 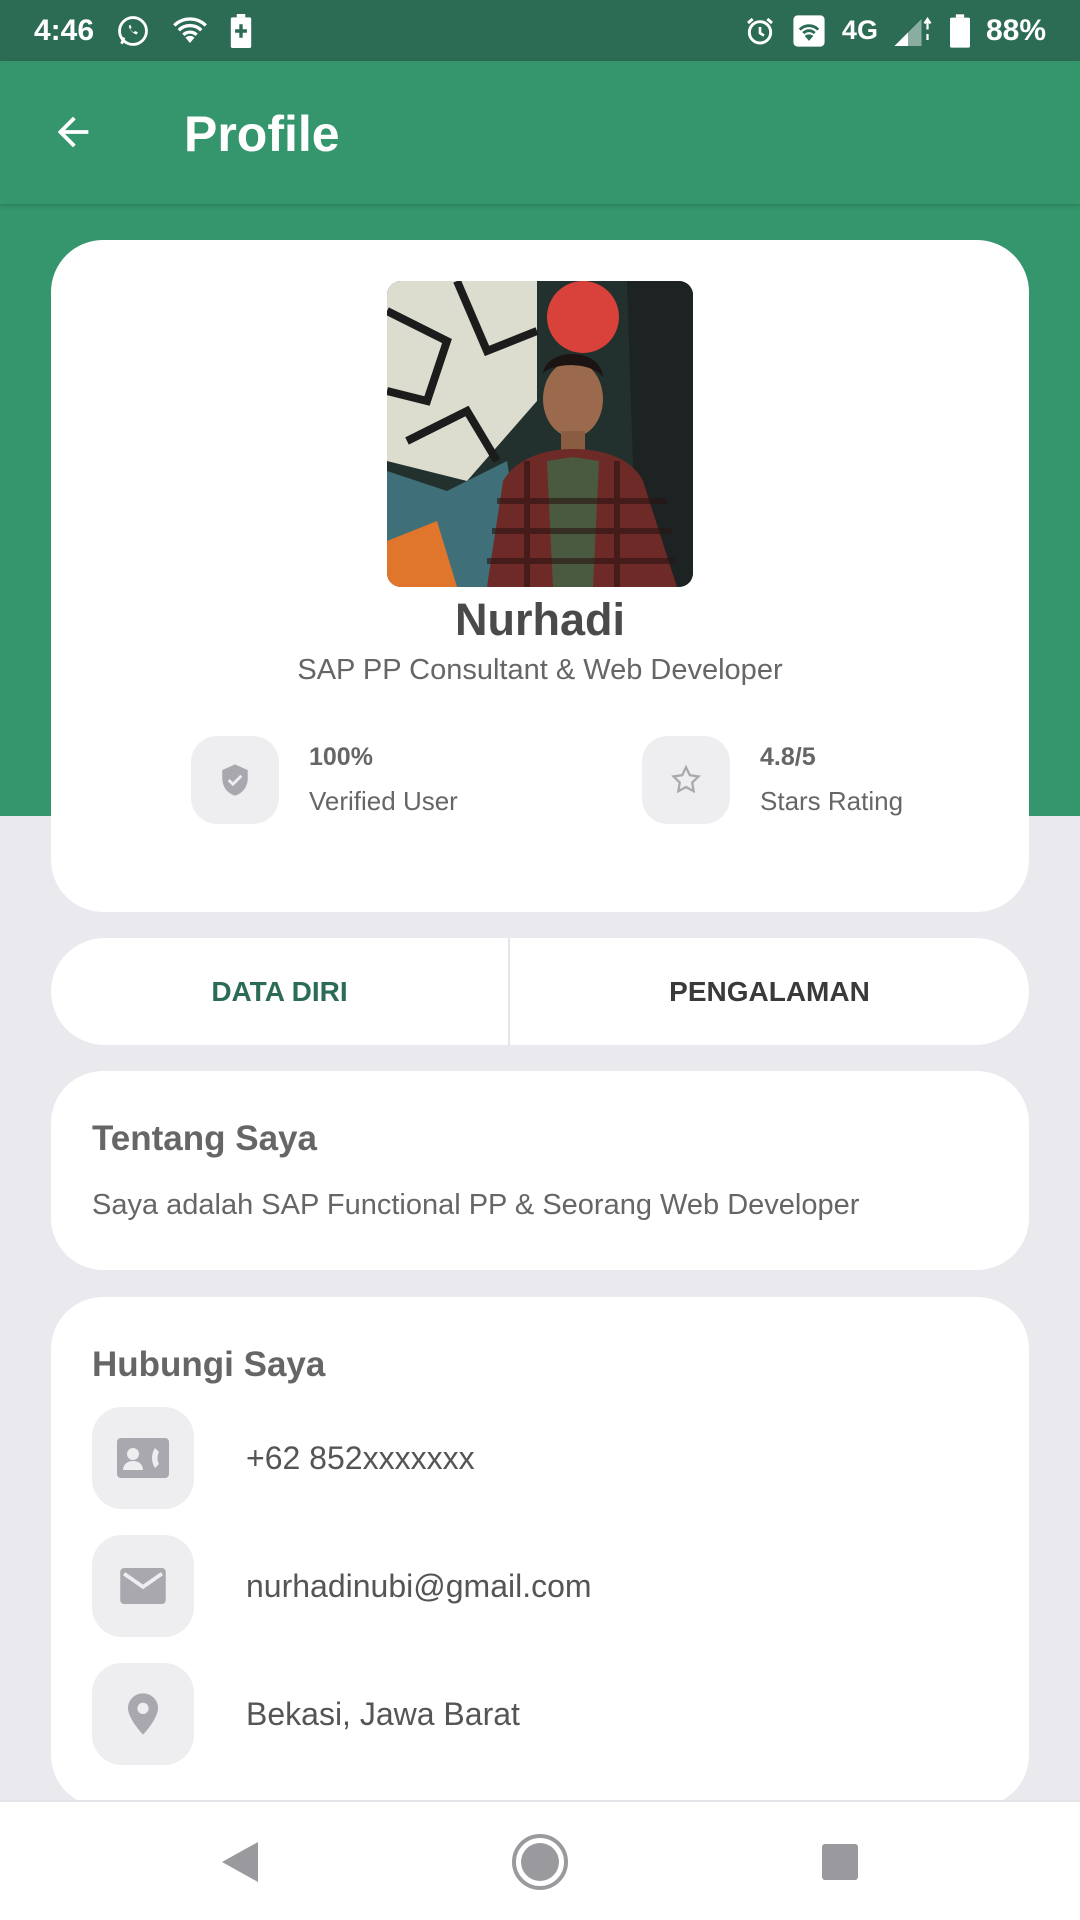 I want to click on rating-icon-box, so click(x=686, y=780).